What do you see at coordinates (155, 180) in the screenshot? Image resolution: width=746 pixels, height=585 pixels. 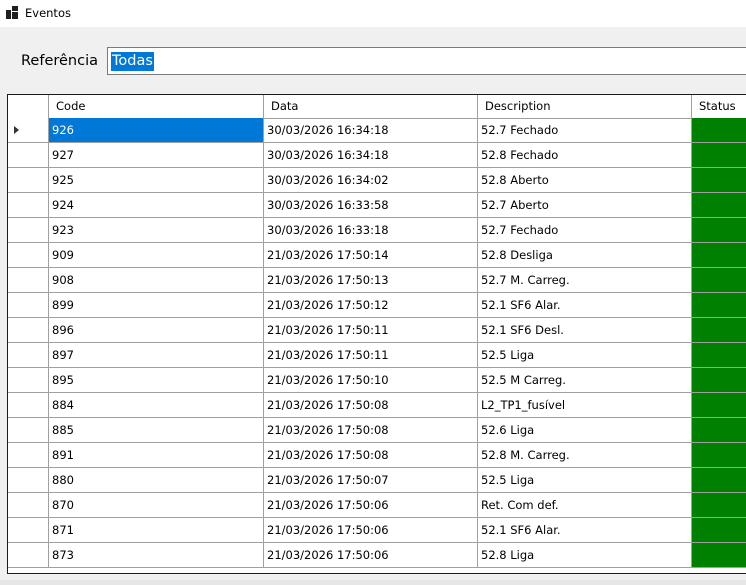 I see `cell-code: 925` at bounding box center [155, 180].